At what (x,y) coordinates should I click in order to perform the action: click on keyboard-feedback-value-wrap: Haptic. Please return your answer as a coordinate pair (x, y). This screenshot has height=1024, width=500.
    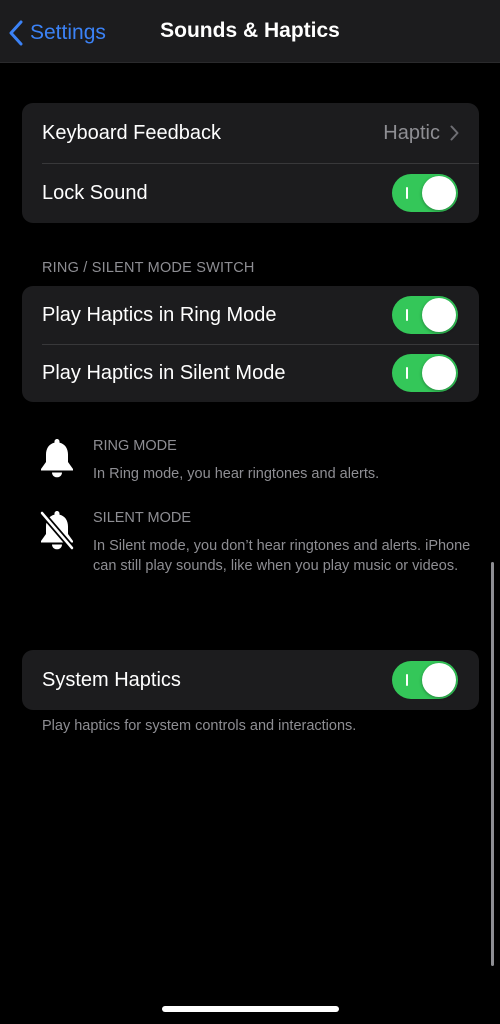
    Looking at the image, I should click on (421, 133).